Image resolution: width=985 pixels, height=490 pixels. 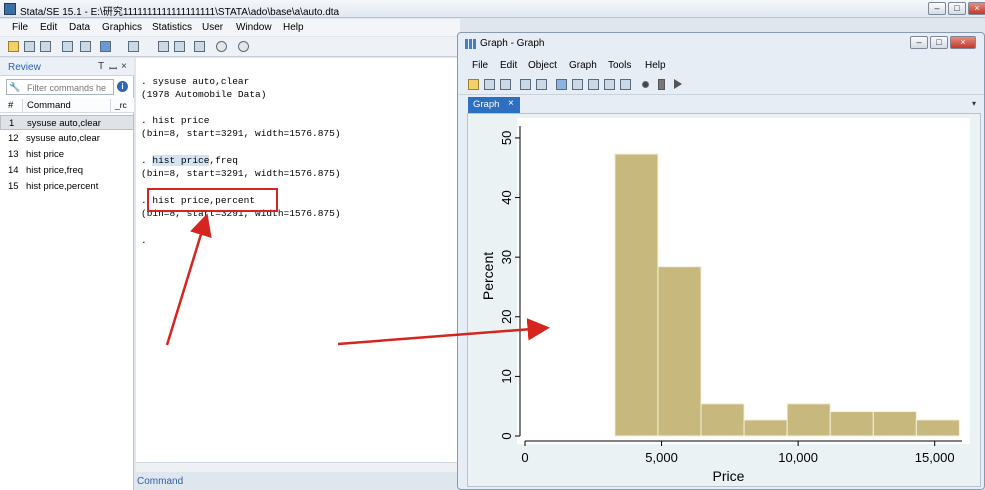 What do you see at coordinates (221, 46) in the screenshot?
I see `more-icon` at bounding box center [221, 46].